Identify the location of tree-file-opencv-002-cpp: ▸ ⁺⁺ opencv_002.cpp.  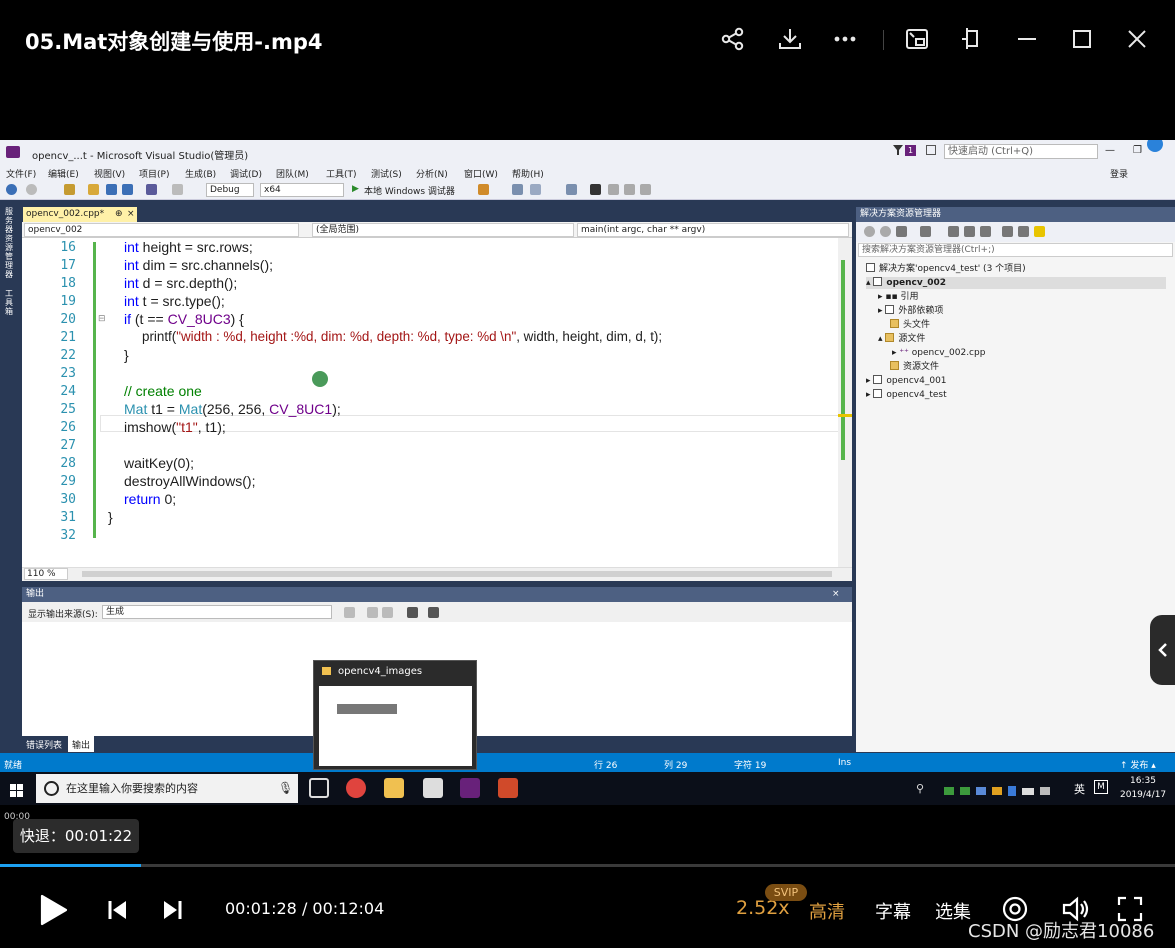
(938, 353).